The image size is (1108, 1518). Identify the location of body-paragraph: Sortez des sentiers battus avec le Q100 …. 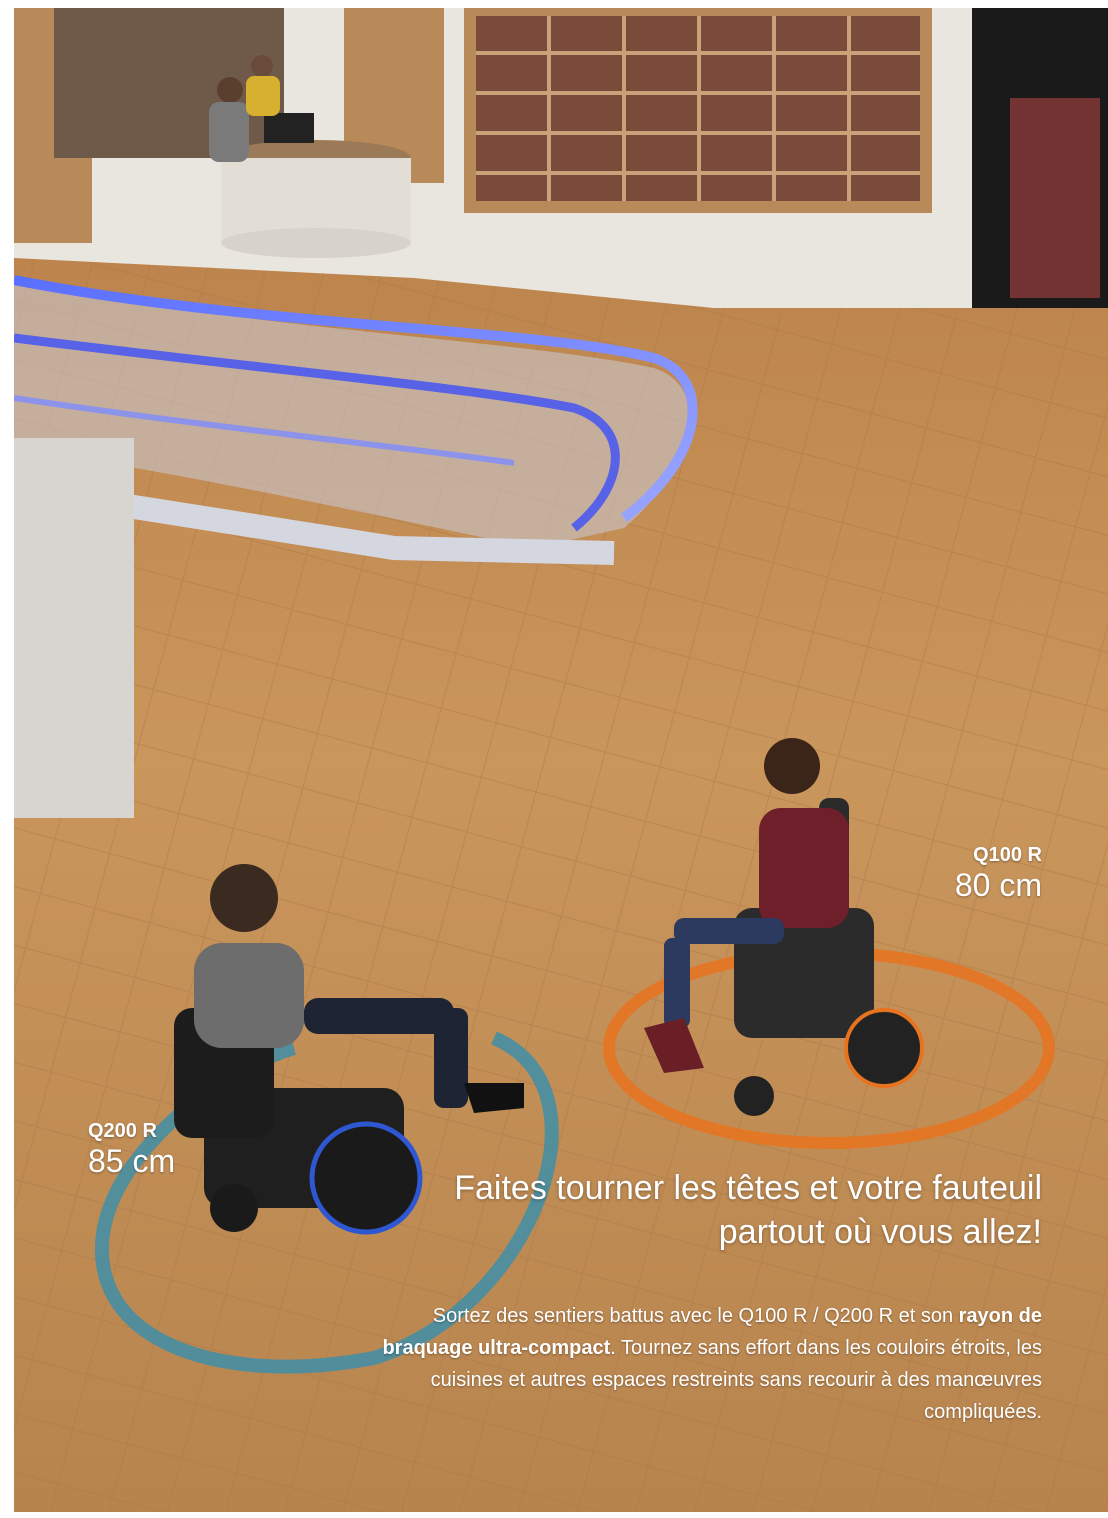
(702, 1364).